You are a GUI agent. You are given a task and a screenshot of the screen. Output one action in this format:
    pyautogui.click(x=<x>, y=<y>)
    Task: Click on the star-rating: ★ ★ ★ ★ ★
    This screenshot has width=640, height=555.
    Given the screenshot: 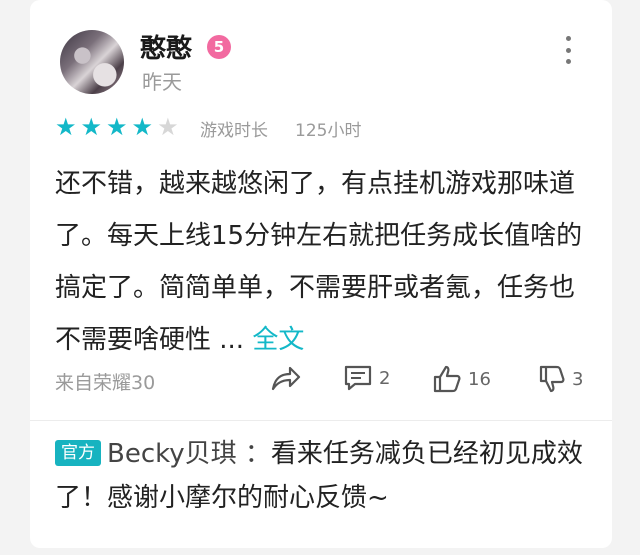 What is the action you would take?
    pyautogui.click(x=117, y=127)
    